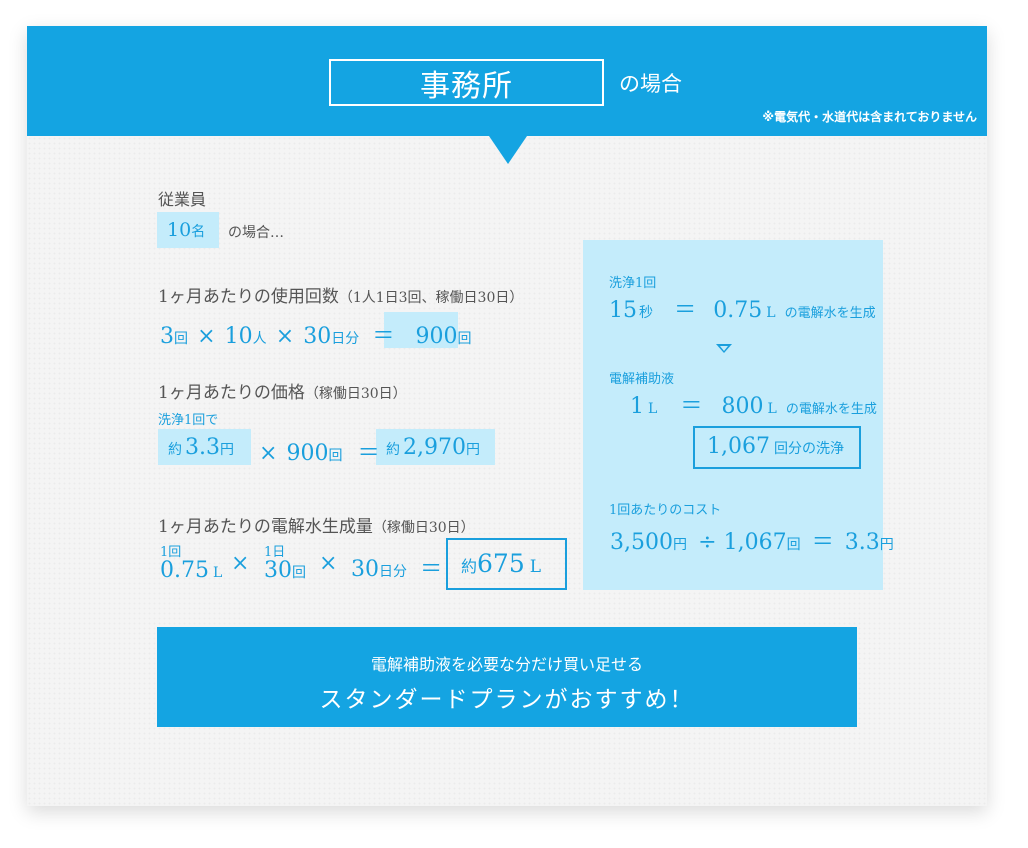 Image resolution: width=1028 pixels, height=848 pixels. Describe the element at coordinates (724, 348) in the screenshot. I see `down-arrow-icon` at that location.